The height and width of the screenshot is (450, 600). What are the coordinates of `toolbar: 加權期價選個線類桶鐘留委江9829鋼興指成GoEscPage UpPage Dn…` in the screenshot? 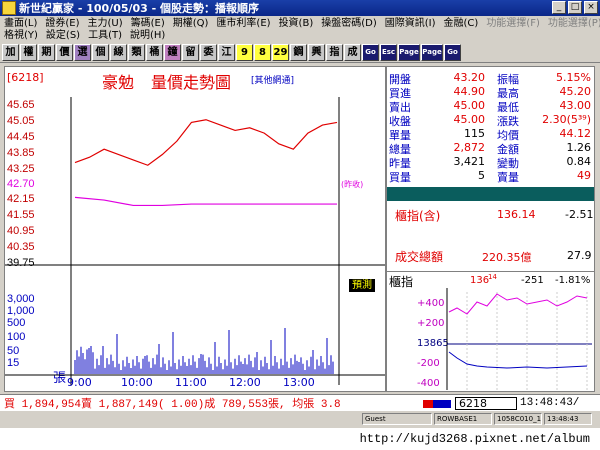 It's located at (300, 52).